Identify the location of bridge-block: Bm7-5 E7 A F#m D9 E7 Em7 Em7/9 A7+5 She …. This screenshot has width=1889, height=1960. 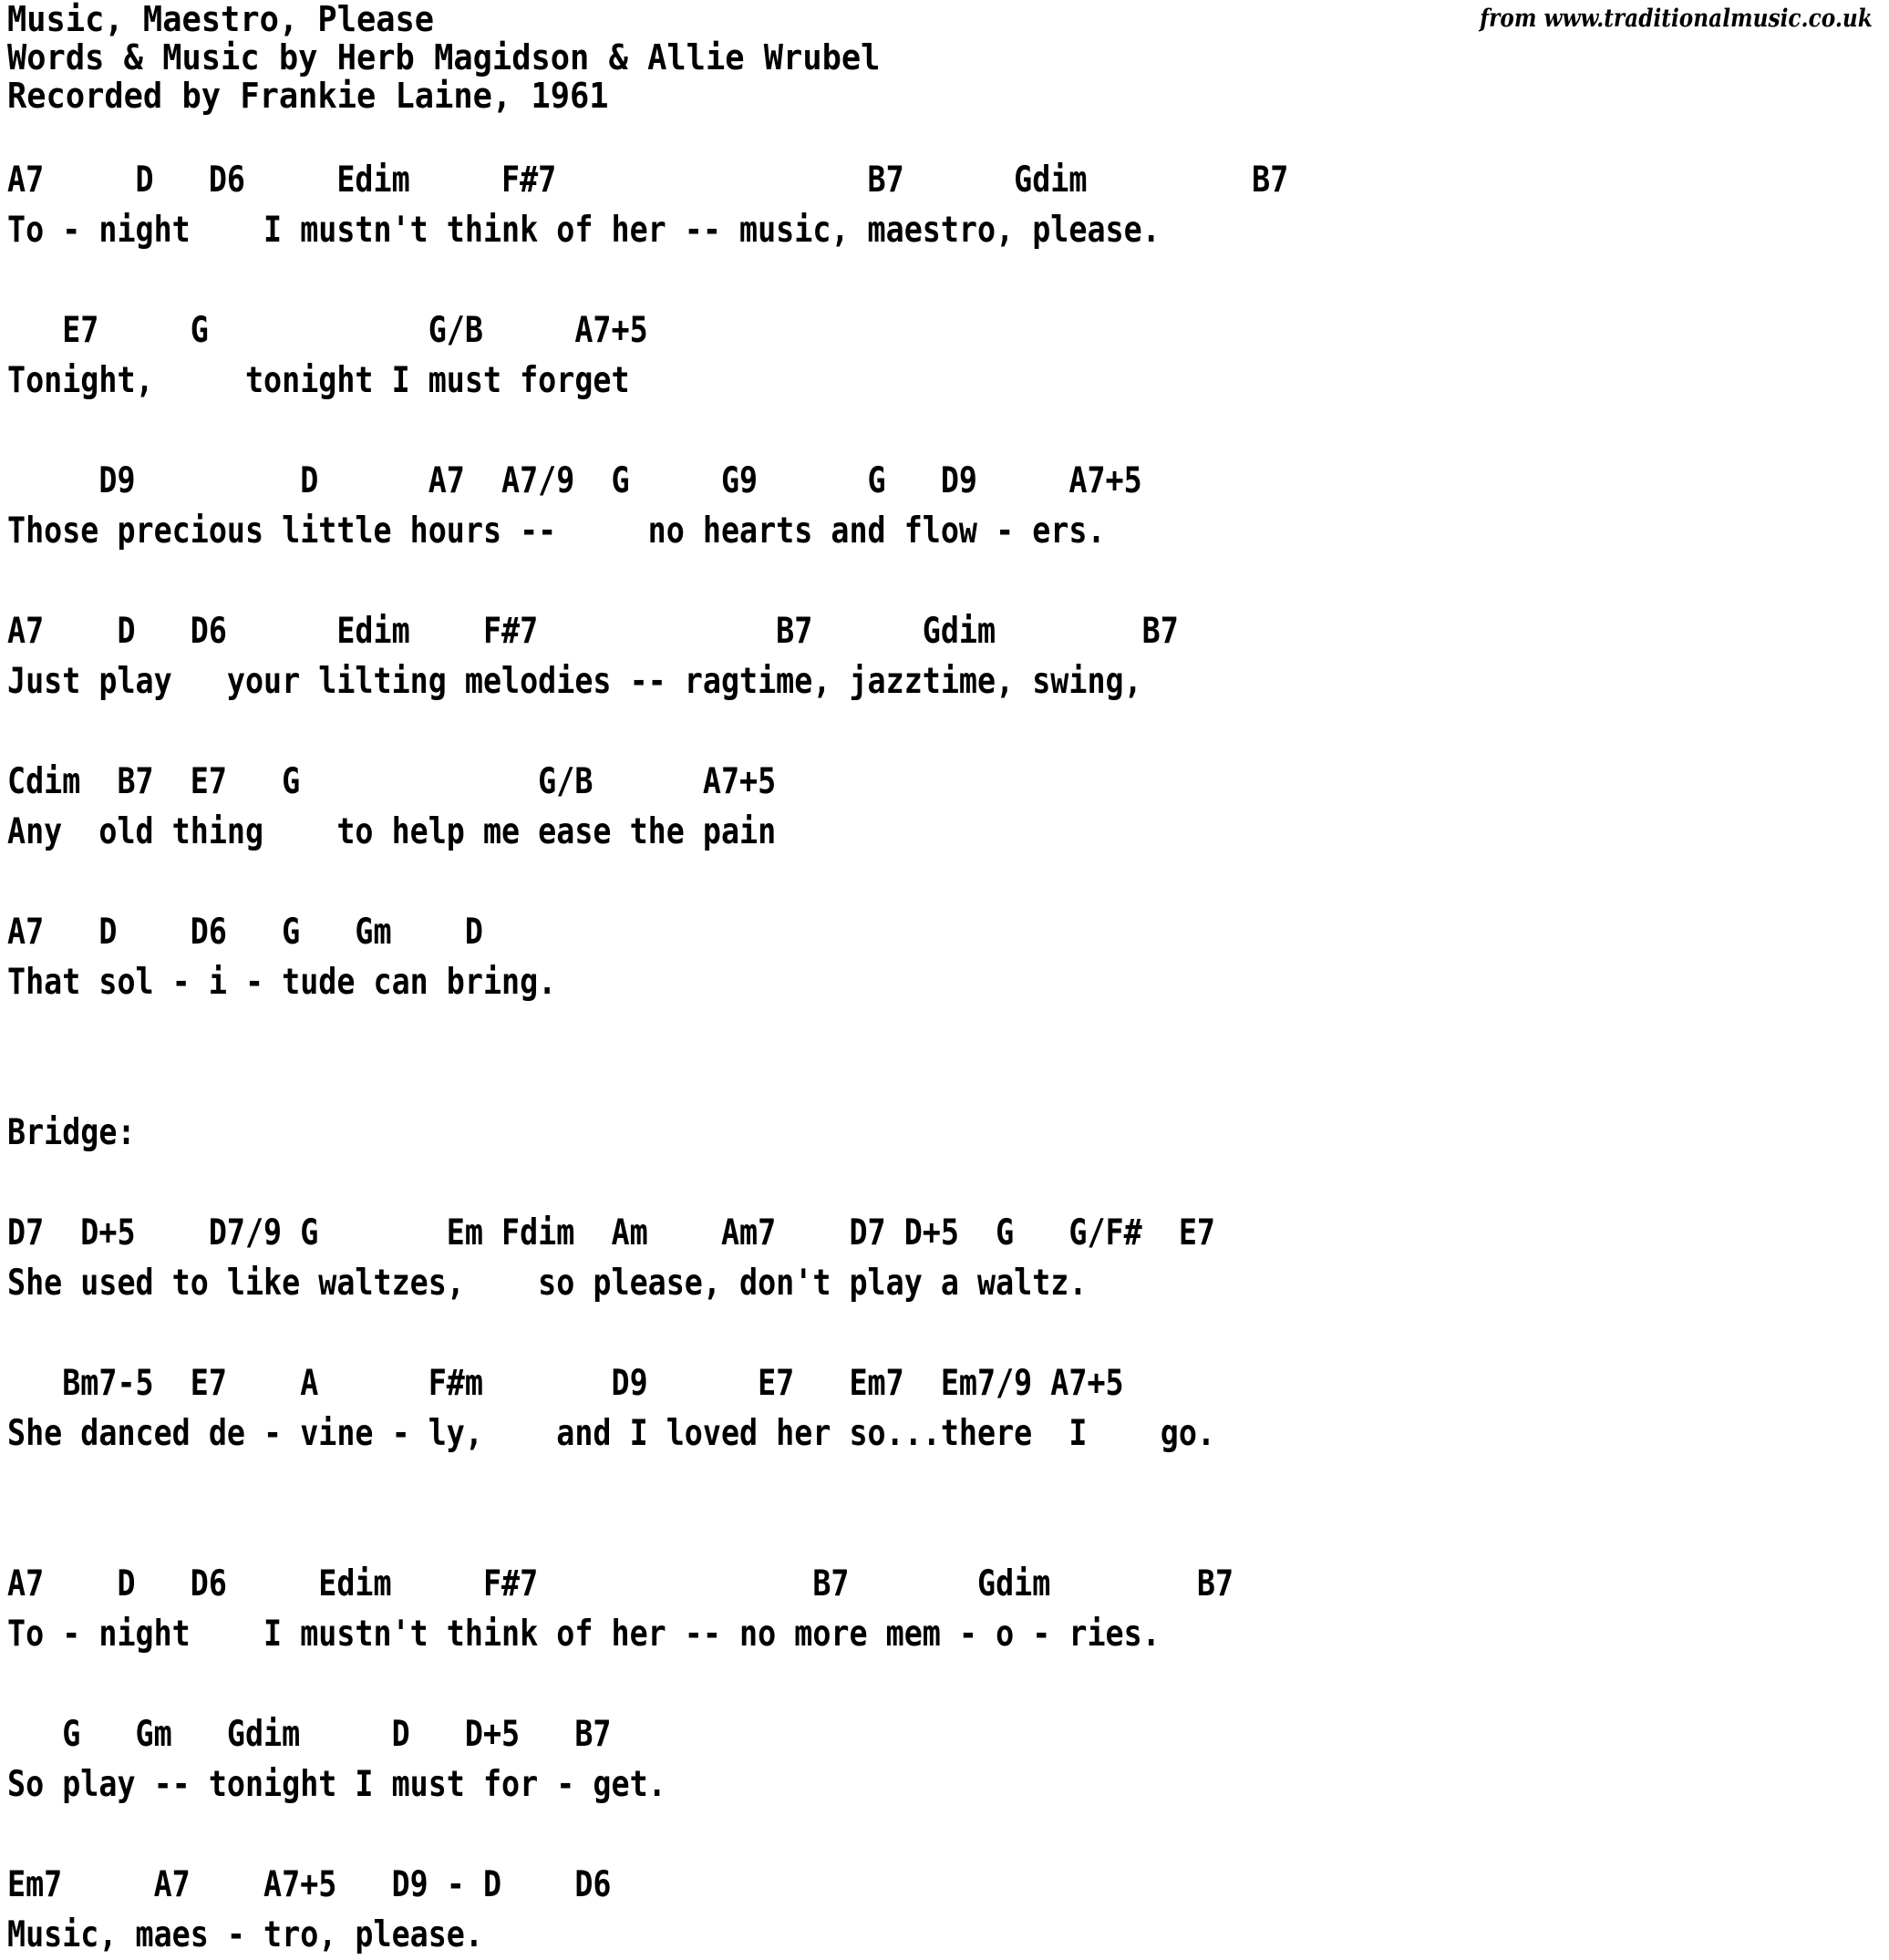
(948, 1408).